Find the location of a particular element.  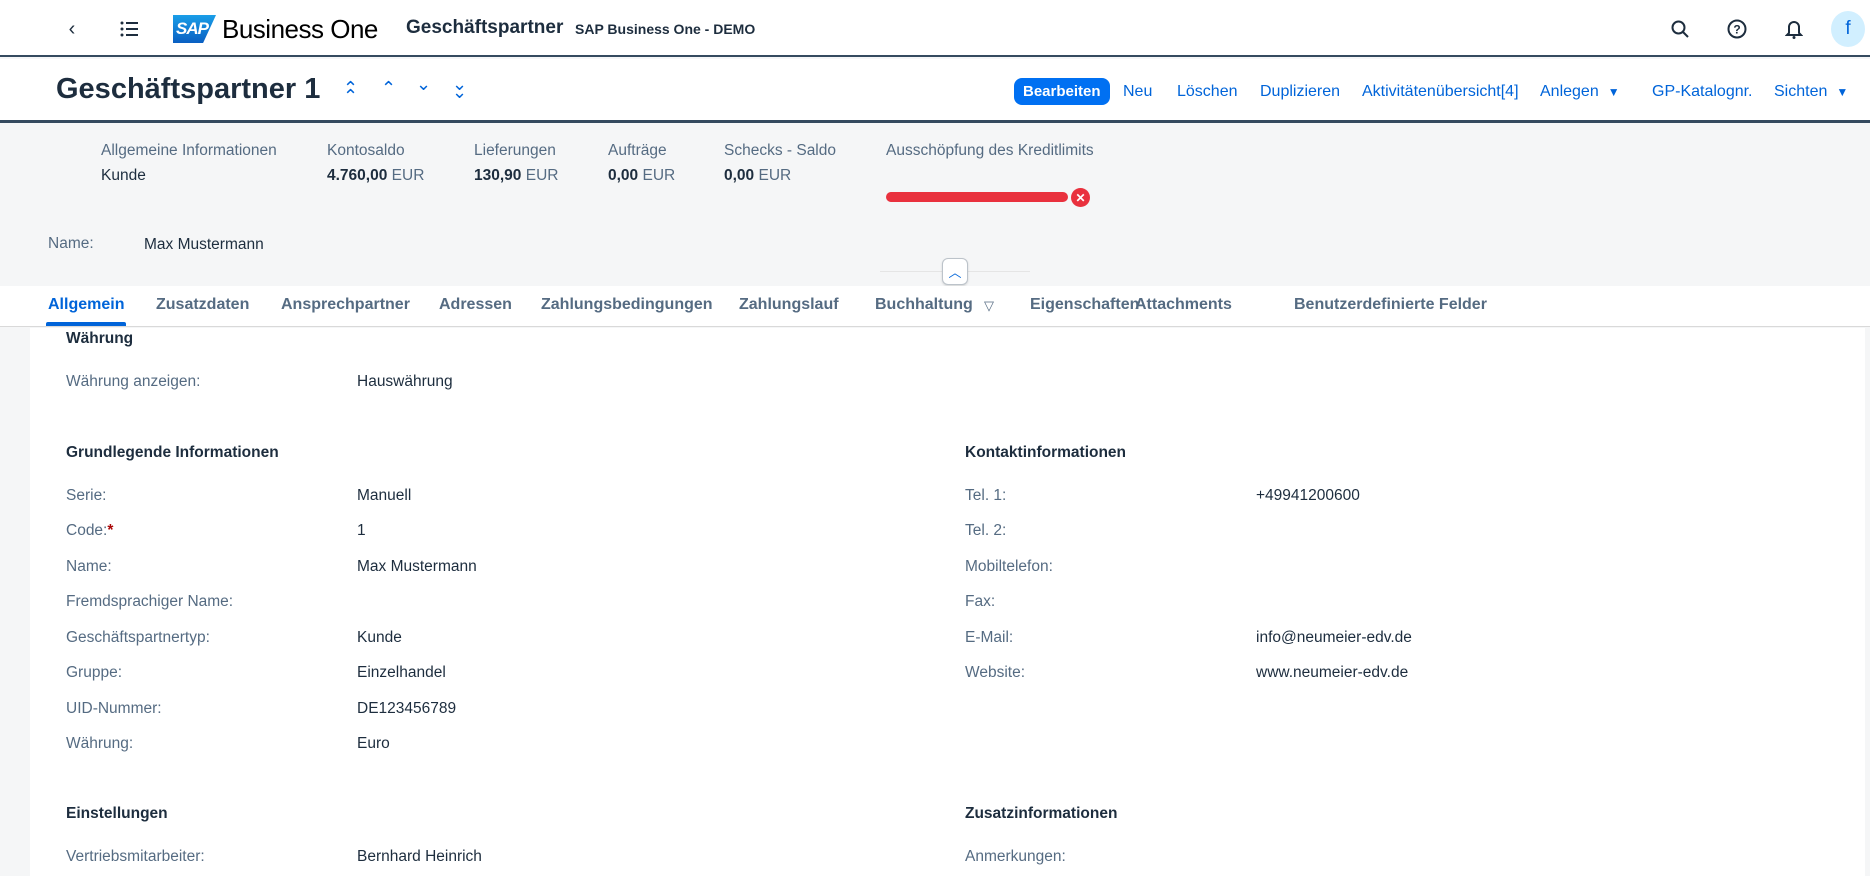

field-label: Fremdsprachiger Name: is located at coordinates (150, 601).